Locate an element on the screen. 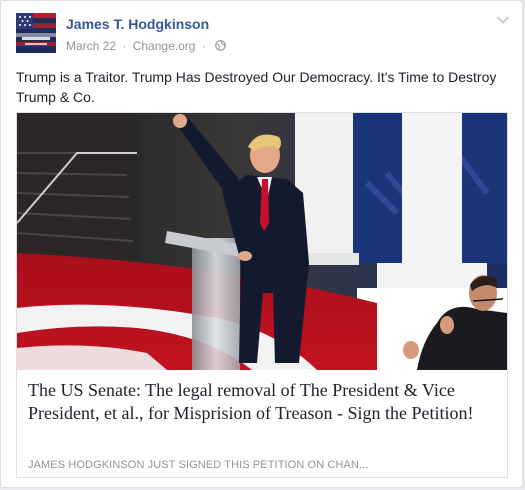 This screenshot has height=490, width=525. avatar-flag-image is located at coordinates (36, 33).